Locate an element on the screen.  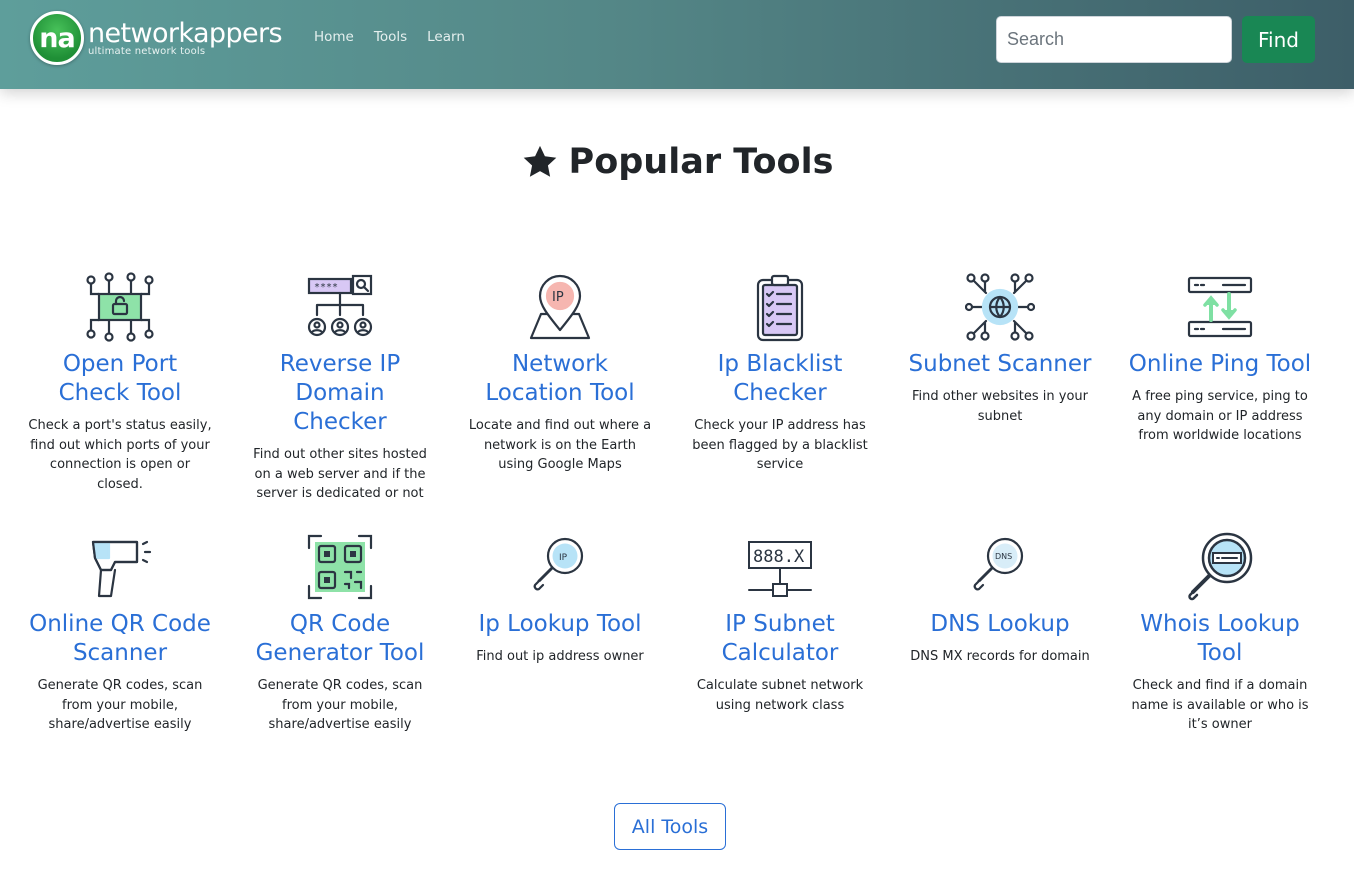
brand-logo: na networkappers ultimate network tools is located at coordinates (156, 38).